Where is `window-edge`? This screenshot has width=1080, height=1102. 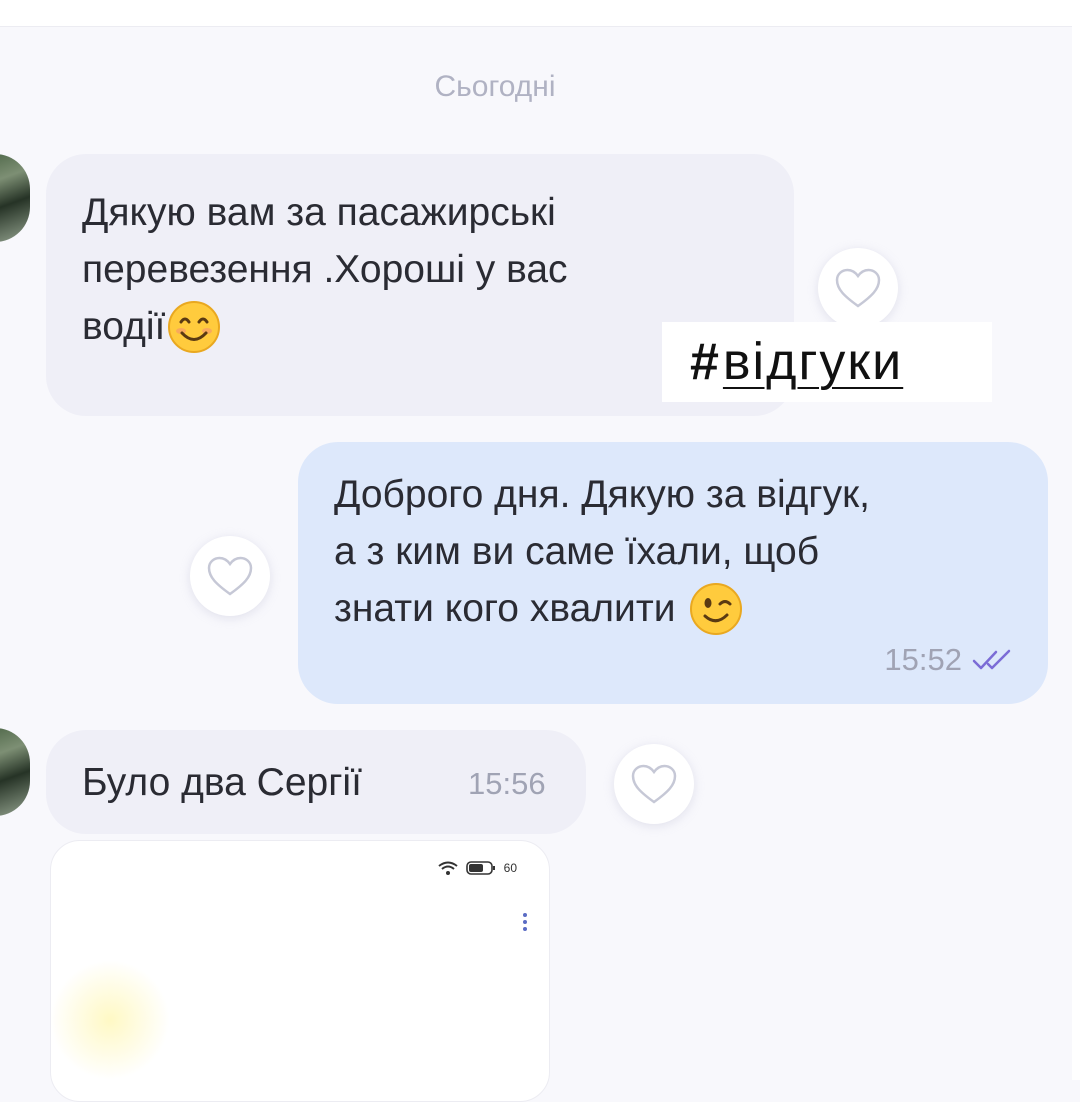 window-edge is located at coordinates (1076, 540).